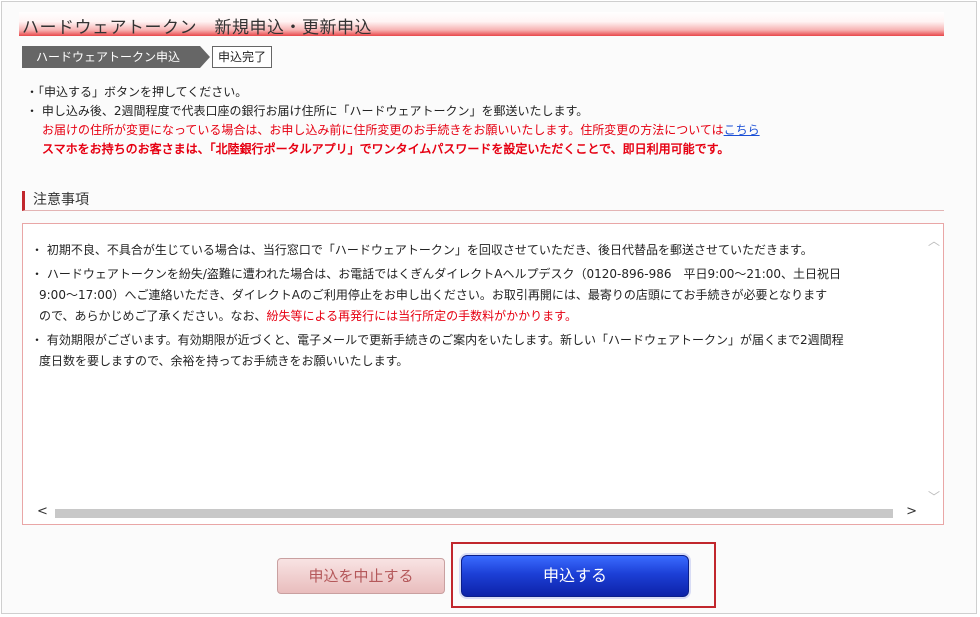  I want to click on breadcrumb-step-complete: 申込完了, so click(242, 57).